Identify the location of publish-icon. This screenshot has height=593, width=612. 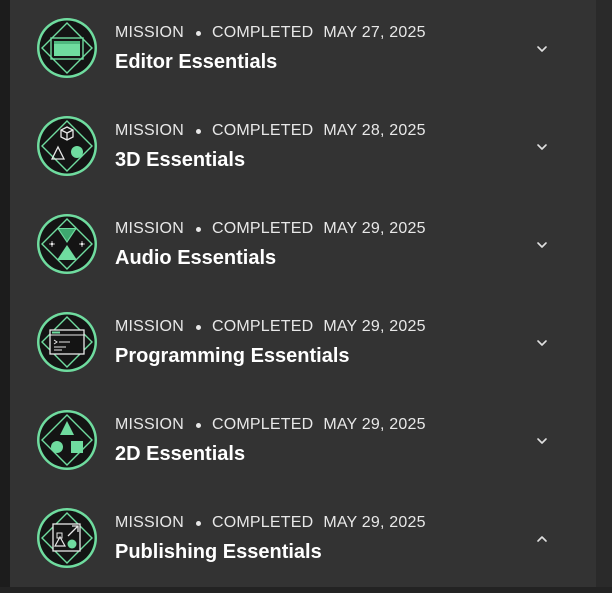
(67, 538).